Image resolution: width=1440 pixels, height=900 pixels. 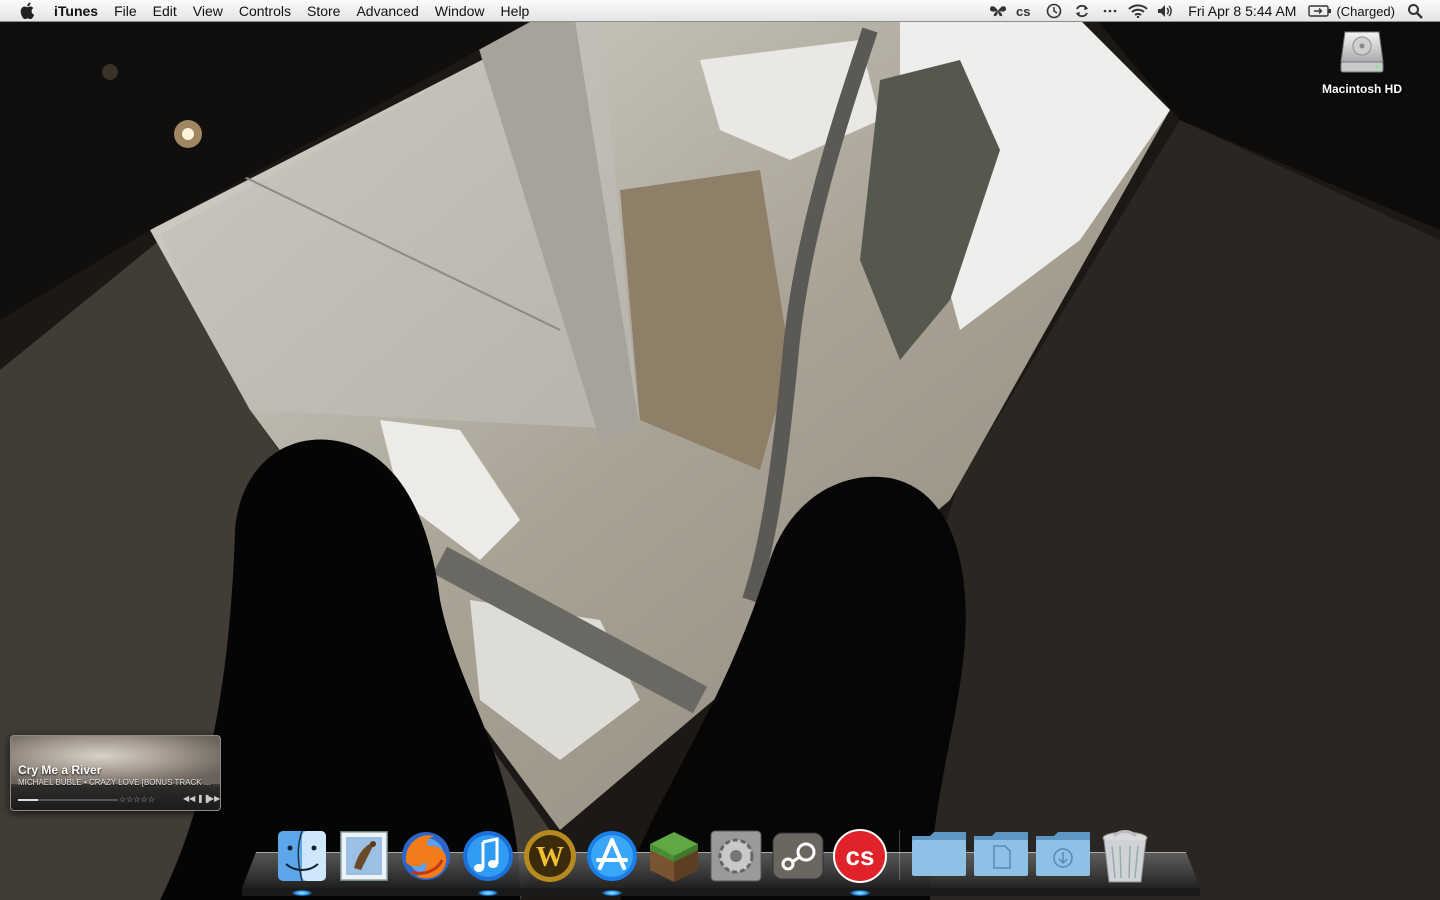 I want to click on sync-icon, so click(x=1082, y=11).